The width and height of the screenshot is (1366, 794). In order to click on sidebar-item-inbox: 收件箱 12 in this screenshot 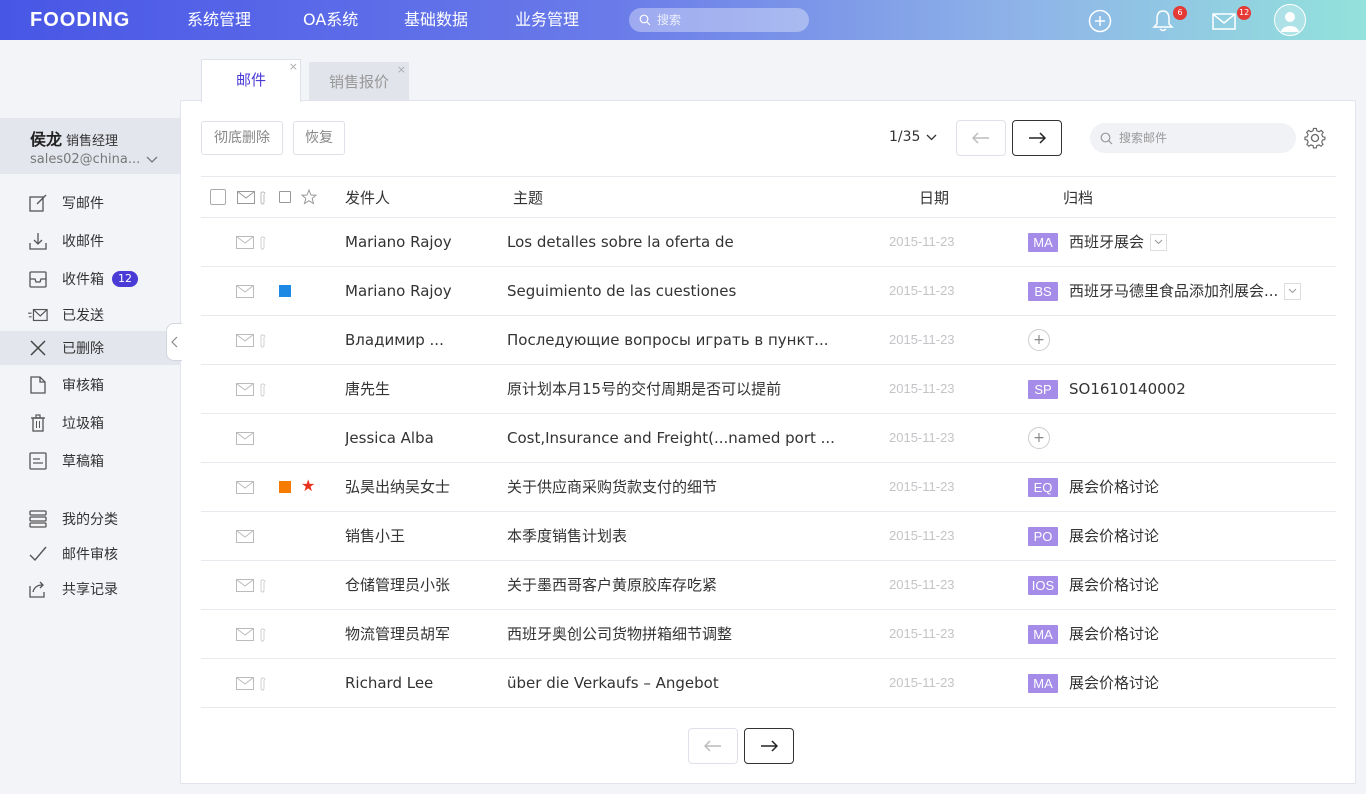, I will do `click(90, 279)`.